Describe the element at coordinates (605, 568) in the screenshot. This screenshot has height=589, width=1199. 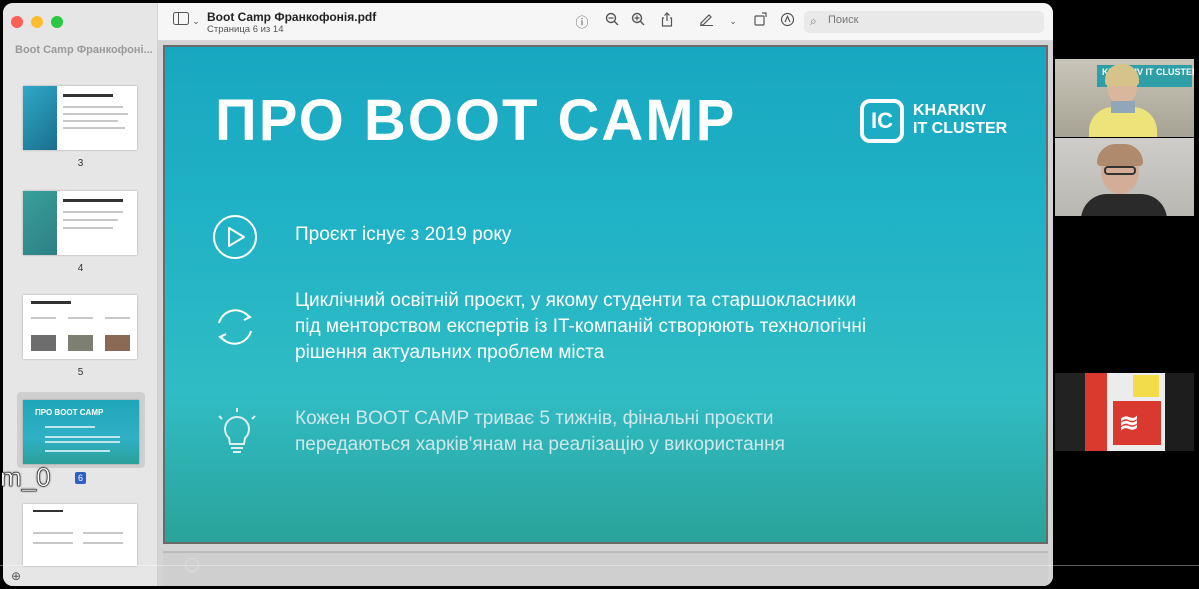
I see `next-page-preview` at that location.